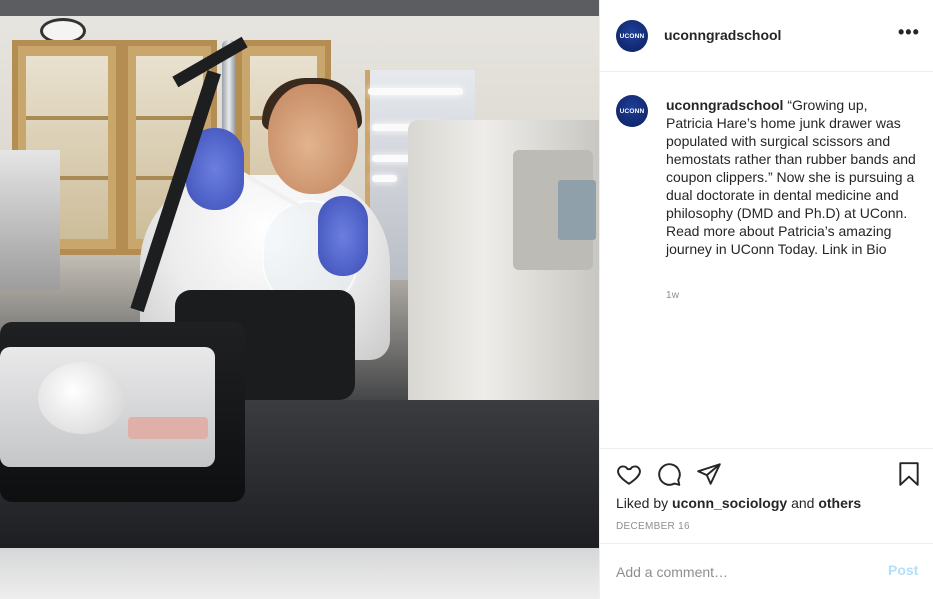 The height and width of the screenshot is (599, 933). What do you see at coordinates (30, 220) in the screenshot?
I see `tube-rack` at bounding box center [30, 220].